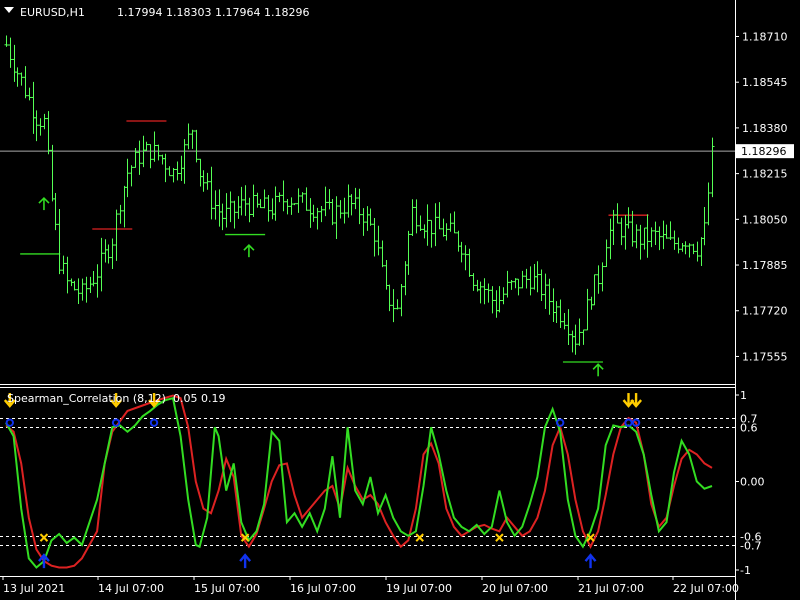  What do you see at coordinates (706, 588) in the screenshot?
I see `time-tick-label: 22 Jul 07:00` at bounding box center [706, 588].